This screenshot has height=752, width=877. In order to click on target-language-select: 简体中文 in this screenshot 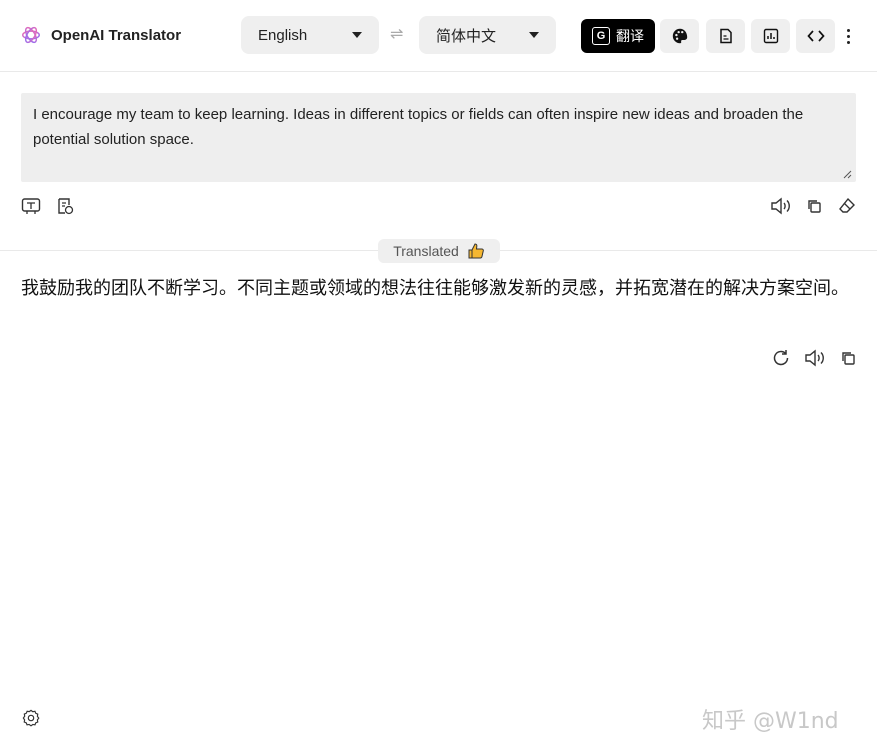, I will do `click(487, 35)`.